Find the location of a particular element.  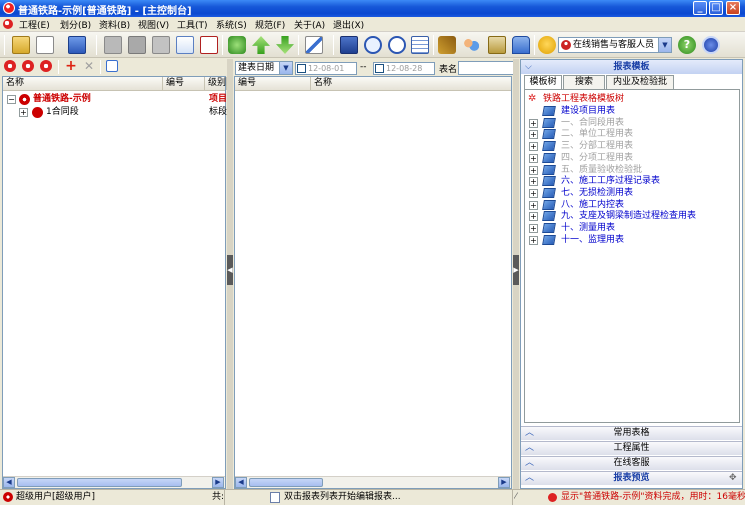

section-icon is located at coordinates (28, 66).